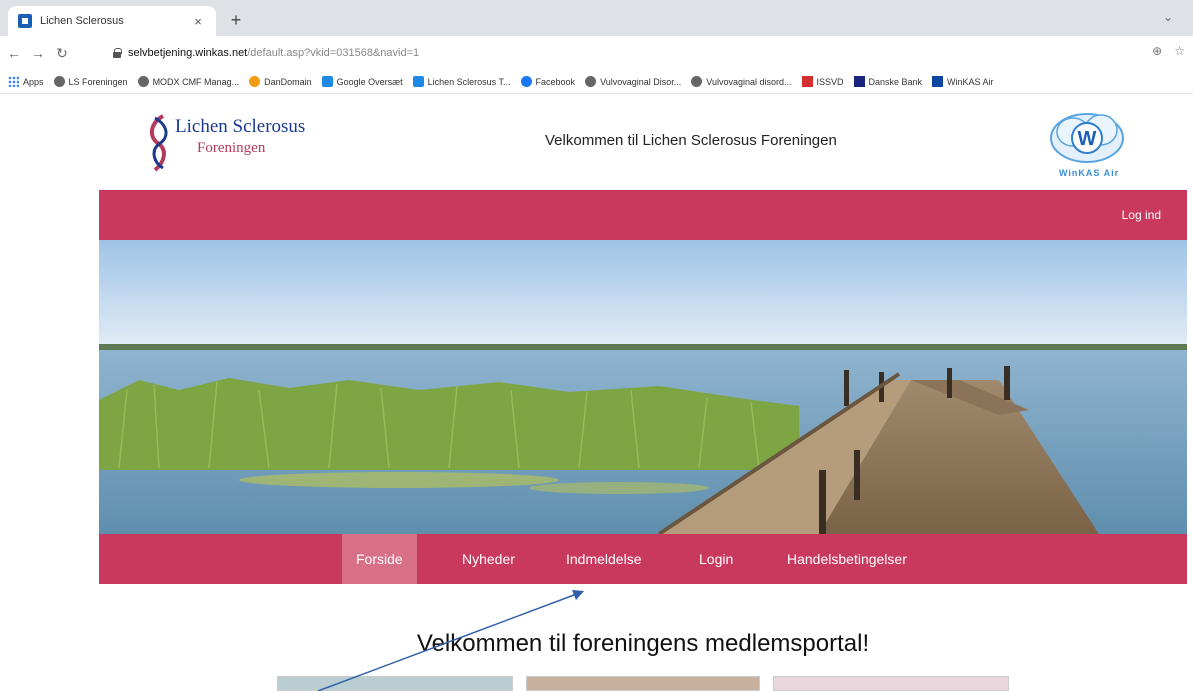 The image size is (1193, 691). I want to click on facebook-icon, so click(526, 81).